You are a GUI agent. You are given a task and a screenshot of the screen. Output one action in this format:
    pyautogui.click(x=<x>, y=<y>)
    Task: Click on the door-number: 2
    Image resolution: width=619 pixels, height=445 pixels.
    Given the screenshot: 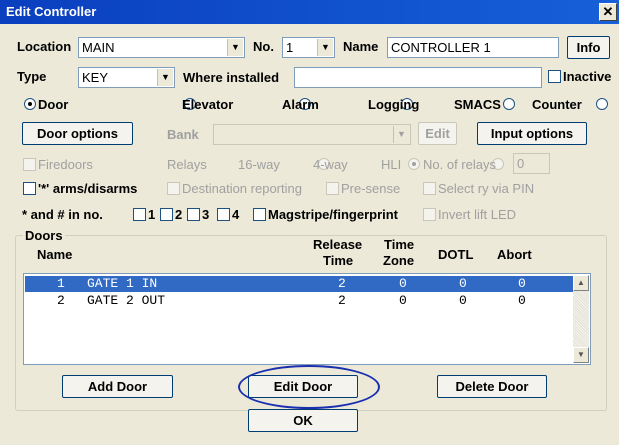 What is the action you would take?
    pyautogui.click(x=61, y=300)
    